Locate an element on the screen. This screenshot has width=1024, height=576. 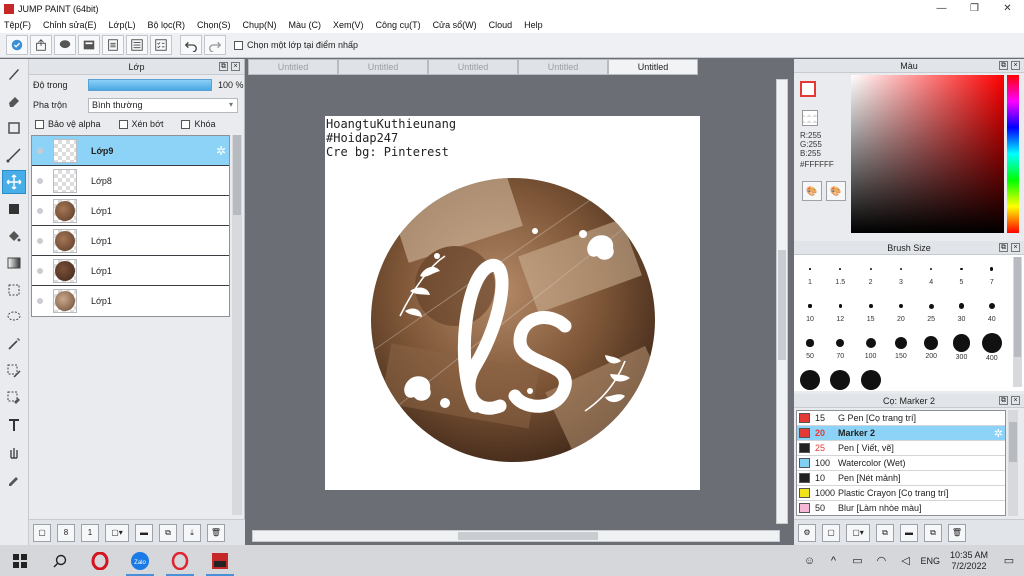
maximize-button: ❐ is located at coordinates (974, 8).